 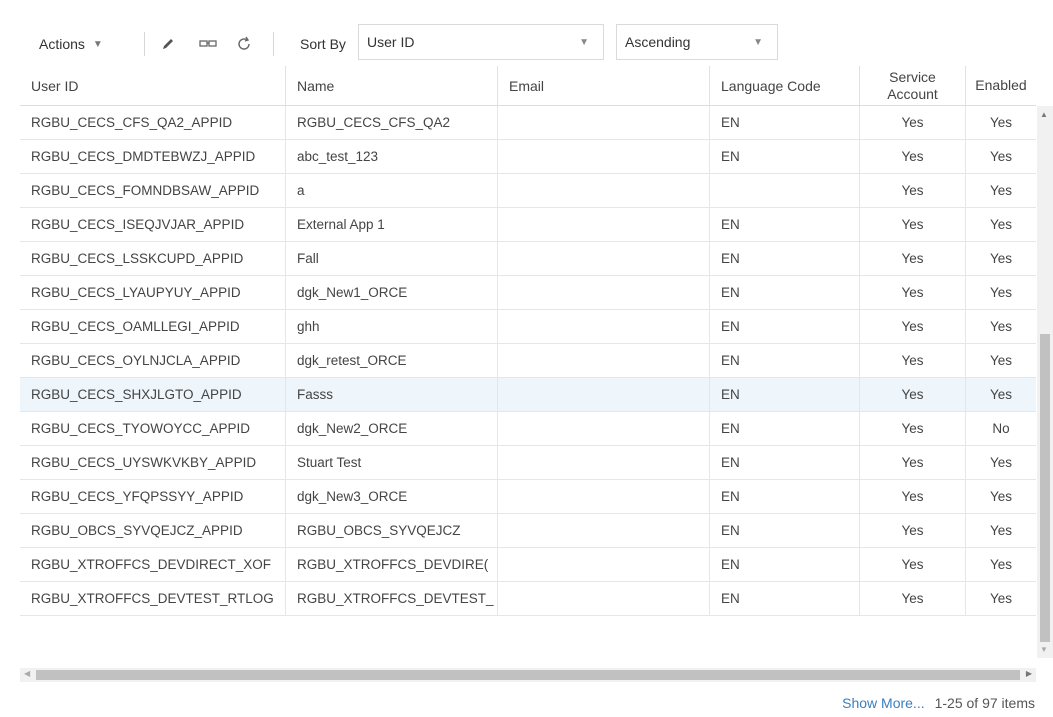 What do you see at coordinates (97, 44) in the screenshot?
I see `chevron-down-icon: ▼` at bounding box center [97, 44].